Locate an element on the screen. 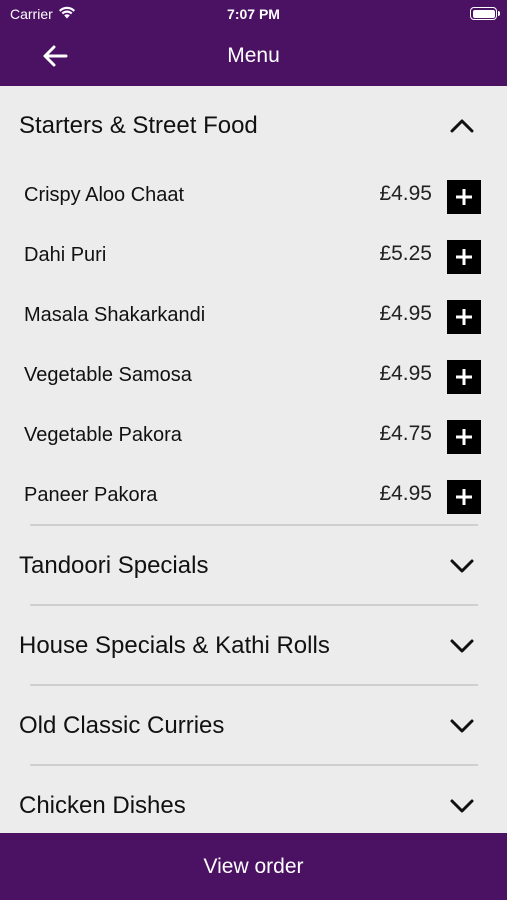 Image resolution: width=507 pixels, height=900 pixels. category-title: Starters & Street Food is located at coordinates (138, 125).